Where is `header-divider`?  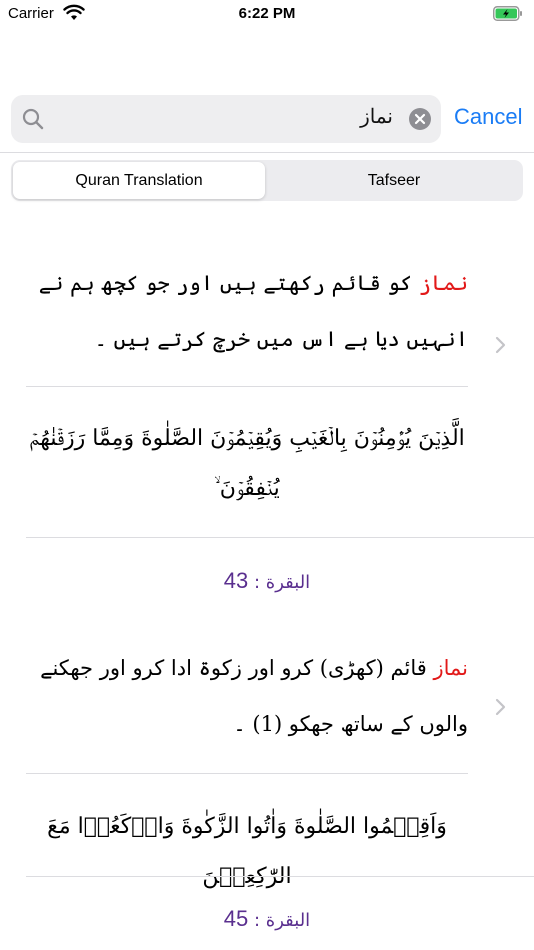
header-divider is located at coordinates (267, 152).